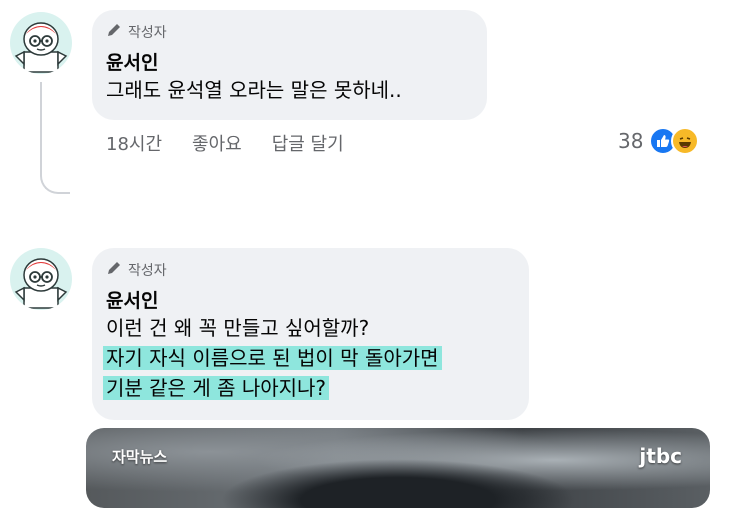  What do you see at coordinates (659, 141) in the screenshot?
I see `reaction-summary: 38` at bounding box center [659, 141].